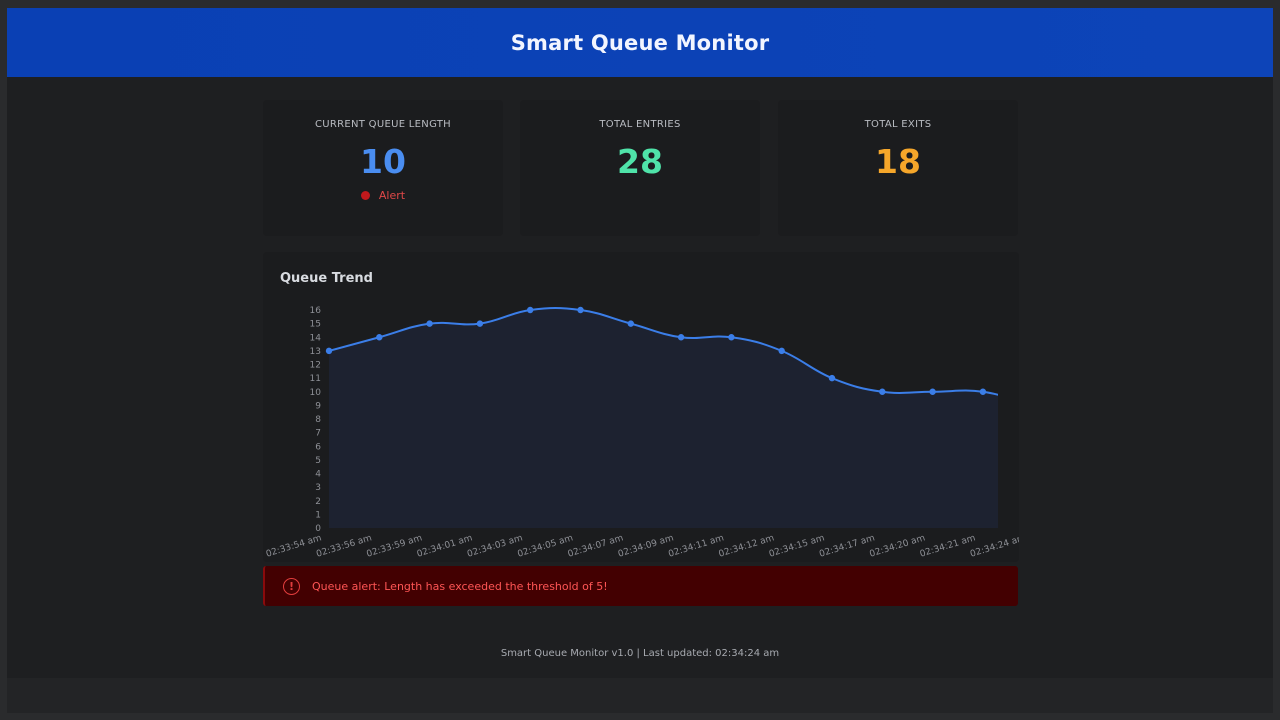 This screenshot has width=1280, height=720. Describe the element at coordinates (316, 393) in the screenshot. I see `y-tick-label: 10` at that location.